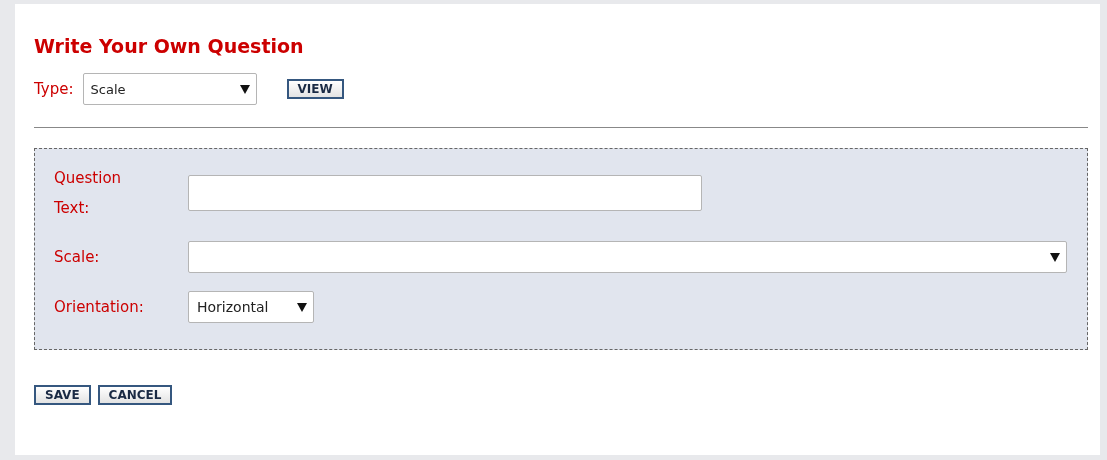 This screenshot has height=460, width=1107. What do you see at coordinates (315, 89) in the screenshot?
I see `view-button: VIEW` at bounding box center [315, 89].